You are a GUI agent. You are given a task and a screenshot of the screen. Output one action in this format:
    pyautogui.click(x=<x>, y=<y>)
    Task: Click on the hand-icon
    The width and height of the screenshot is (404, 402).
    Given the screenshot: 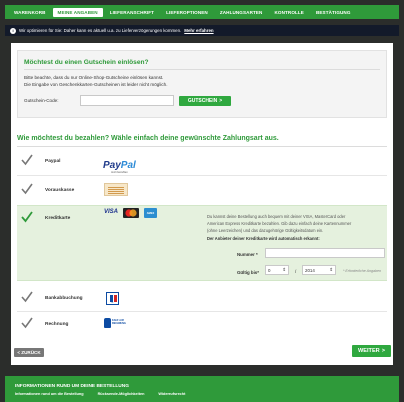 What is the action you would take?
    pyautogui.click(x=107, y=323)
    